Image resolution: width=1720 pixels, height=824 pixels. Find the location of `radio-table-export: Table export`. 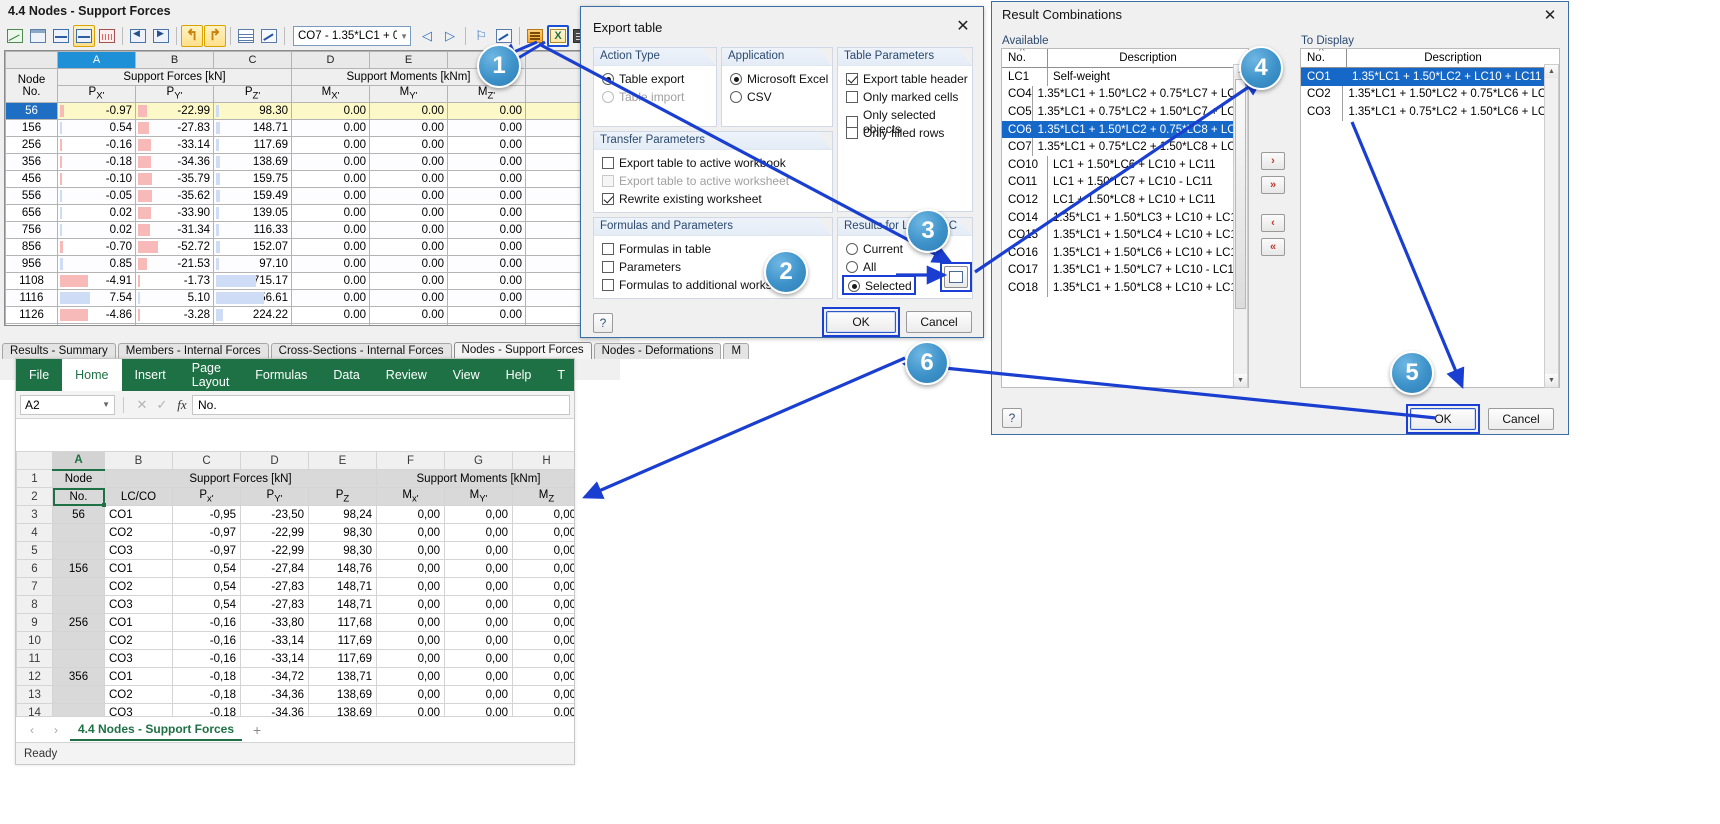

radio-table-export: Table export is located at coordinates (643, 79).